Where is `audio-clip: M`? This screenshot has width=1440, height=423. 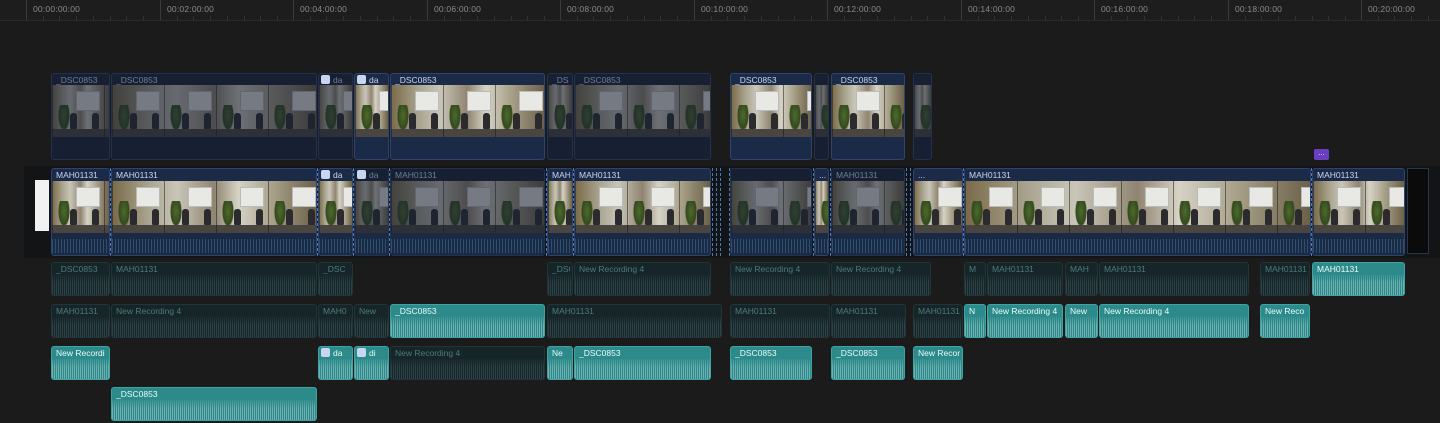
audio-clip: M is located at coordinates (975, 279).